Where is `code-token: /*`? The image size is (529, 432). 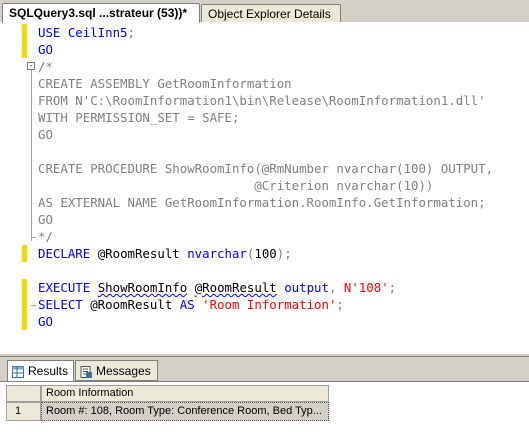 code-token: /* is located at coordinates (45, 66).